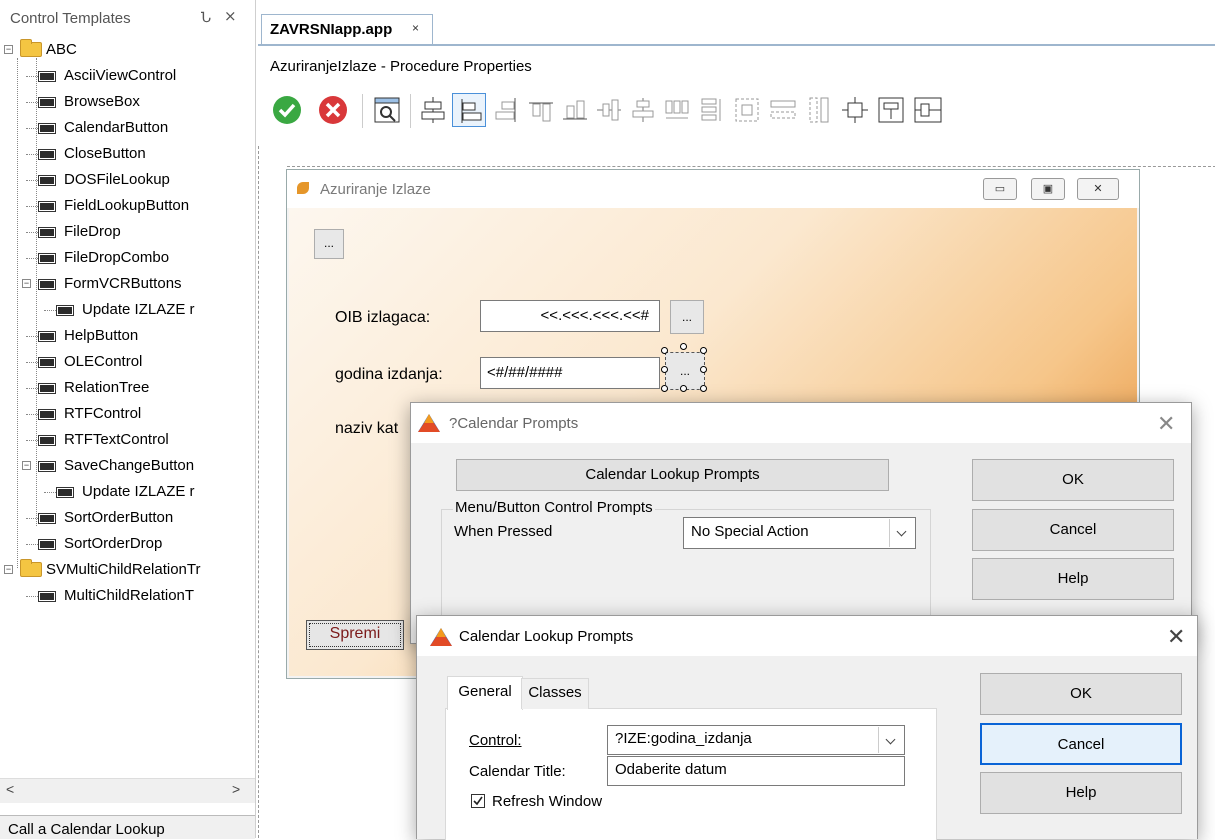 This screenshot has height=840, width=1215. What do you see at coordinates (478, 801) in the screenshot?
I see `refresh-window-checkbox` at bounding box center [478, 801].